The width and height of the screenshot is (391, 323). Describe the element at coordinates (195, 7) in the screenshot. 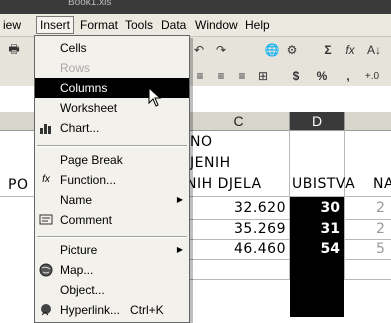

I see `title-bar: Book1.xls` at that location.